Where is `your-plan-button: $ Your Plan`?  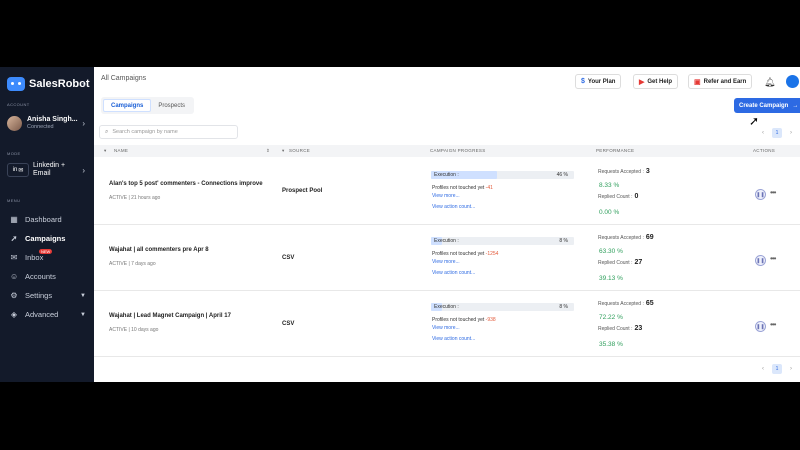
your-plan-button: $ Your Plan is located at coordinates (598, 81).